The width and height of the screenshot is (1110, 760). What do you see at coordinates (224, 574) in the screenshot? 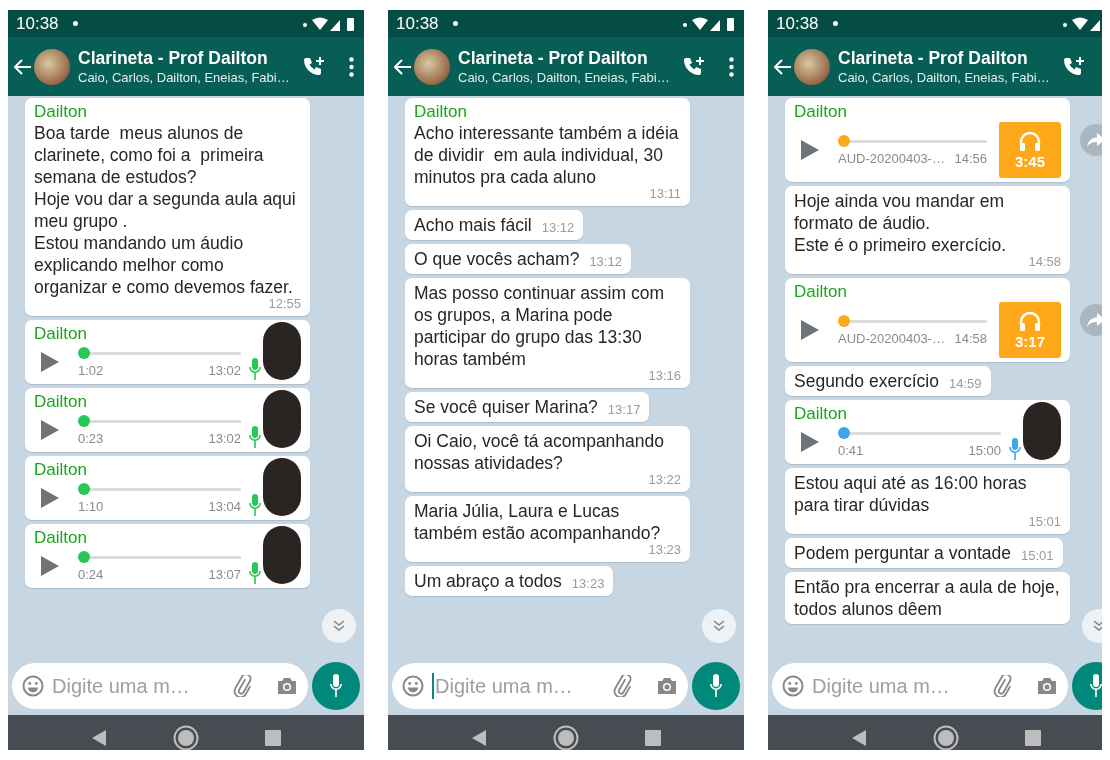
I see `message-time: 13:07` at bounding box center [224, 574].